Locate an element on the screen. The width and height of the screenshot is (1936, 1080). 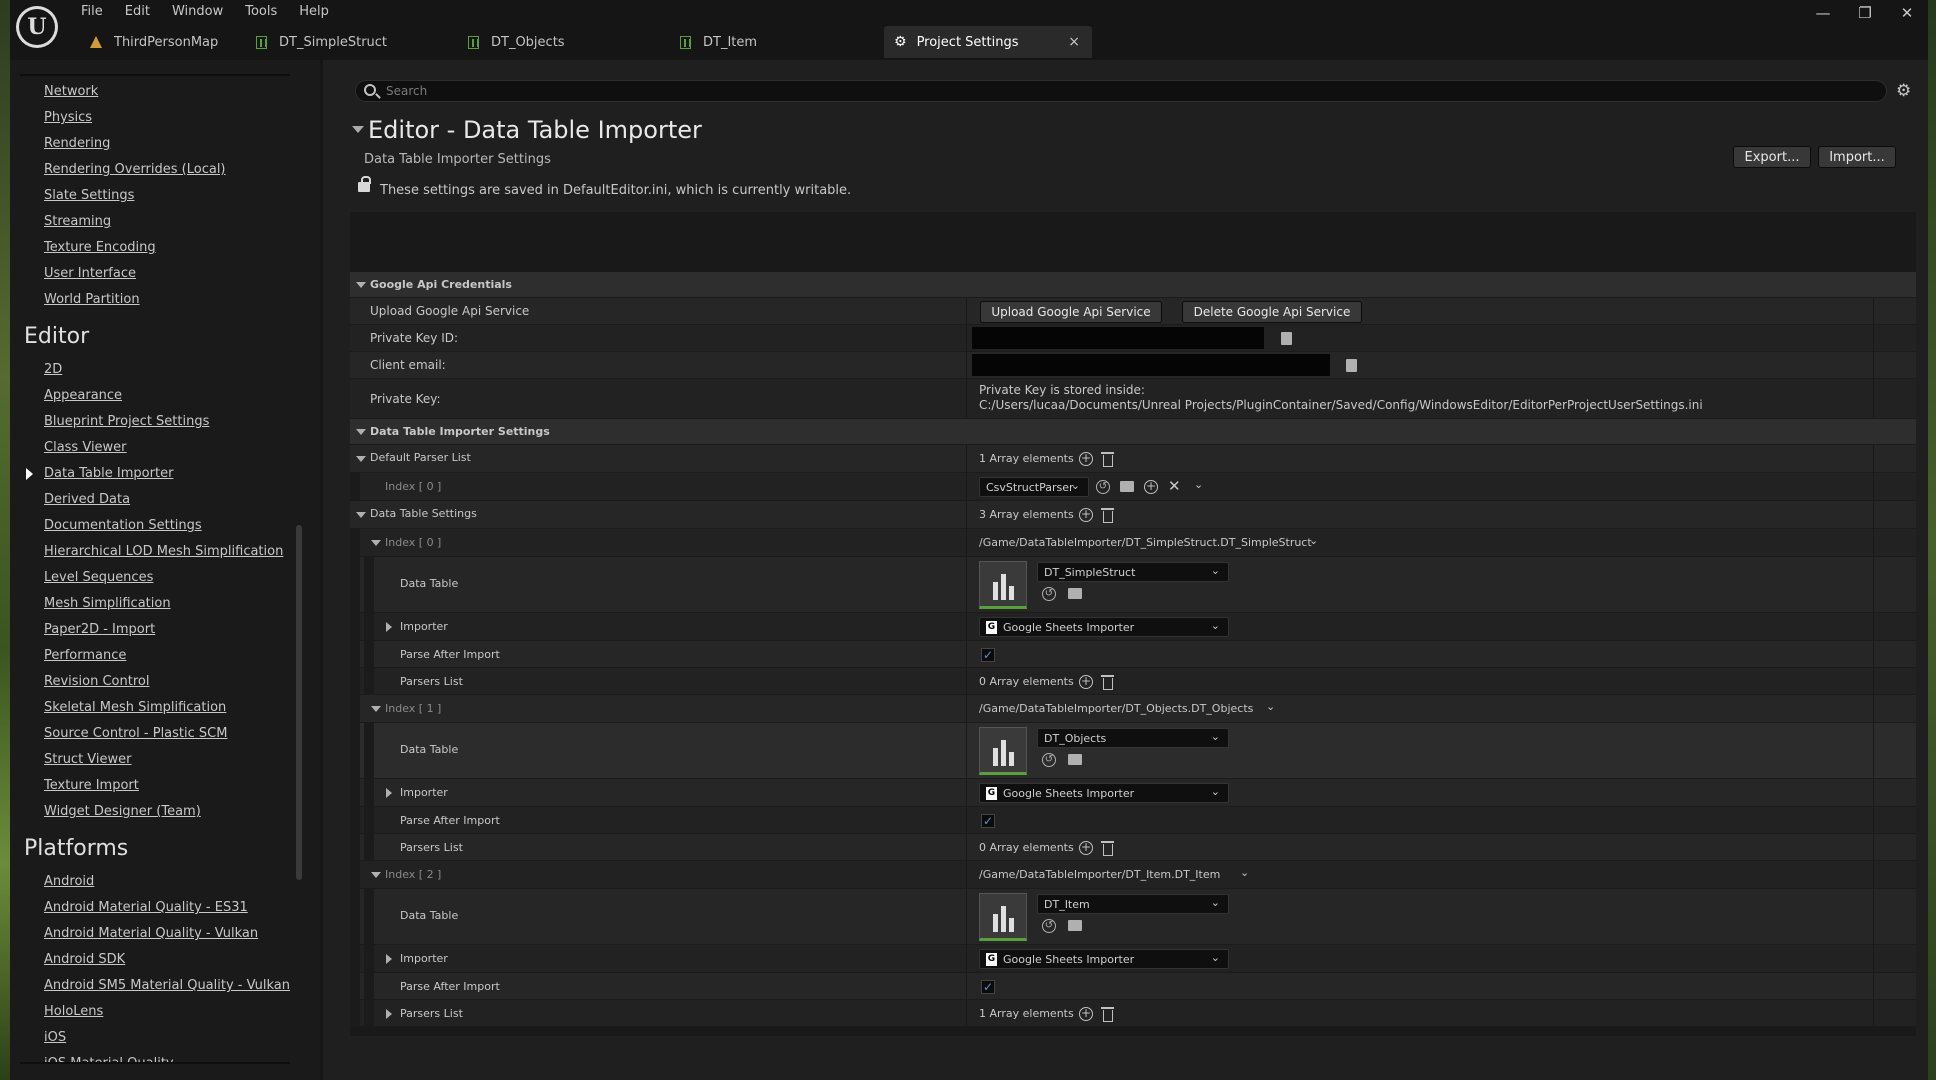
sidebar-item-android: Android is located at coordinates (69, 881).